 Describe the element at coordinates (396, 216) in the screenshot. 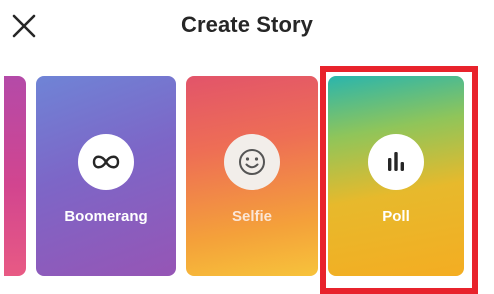

I see `poll-label: Poll` at that location.